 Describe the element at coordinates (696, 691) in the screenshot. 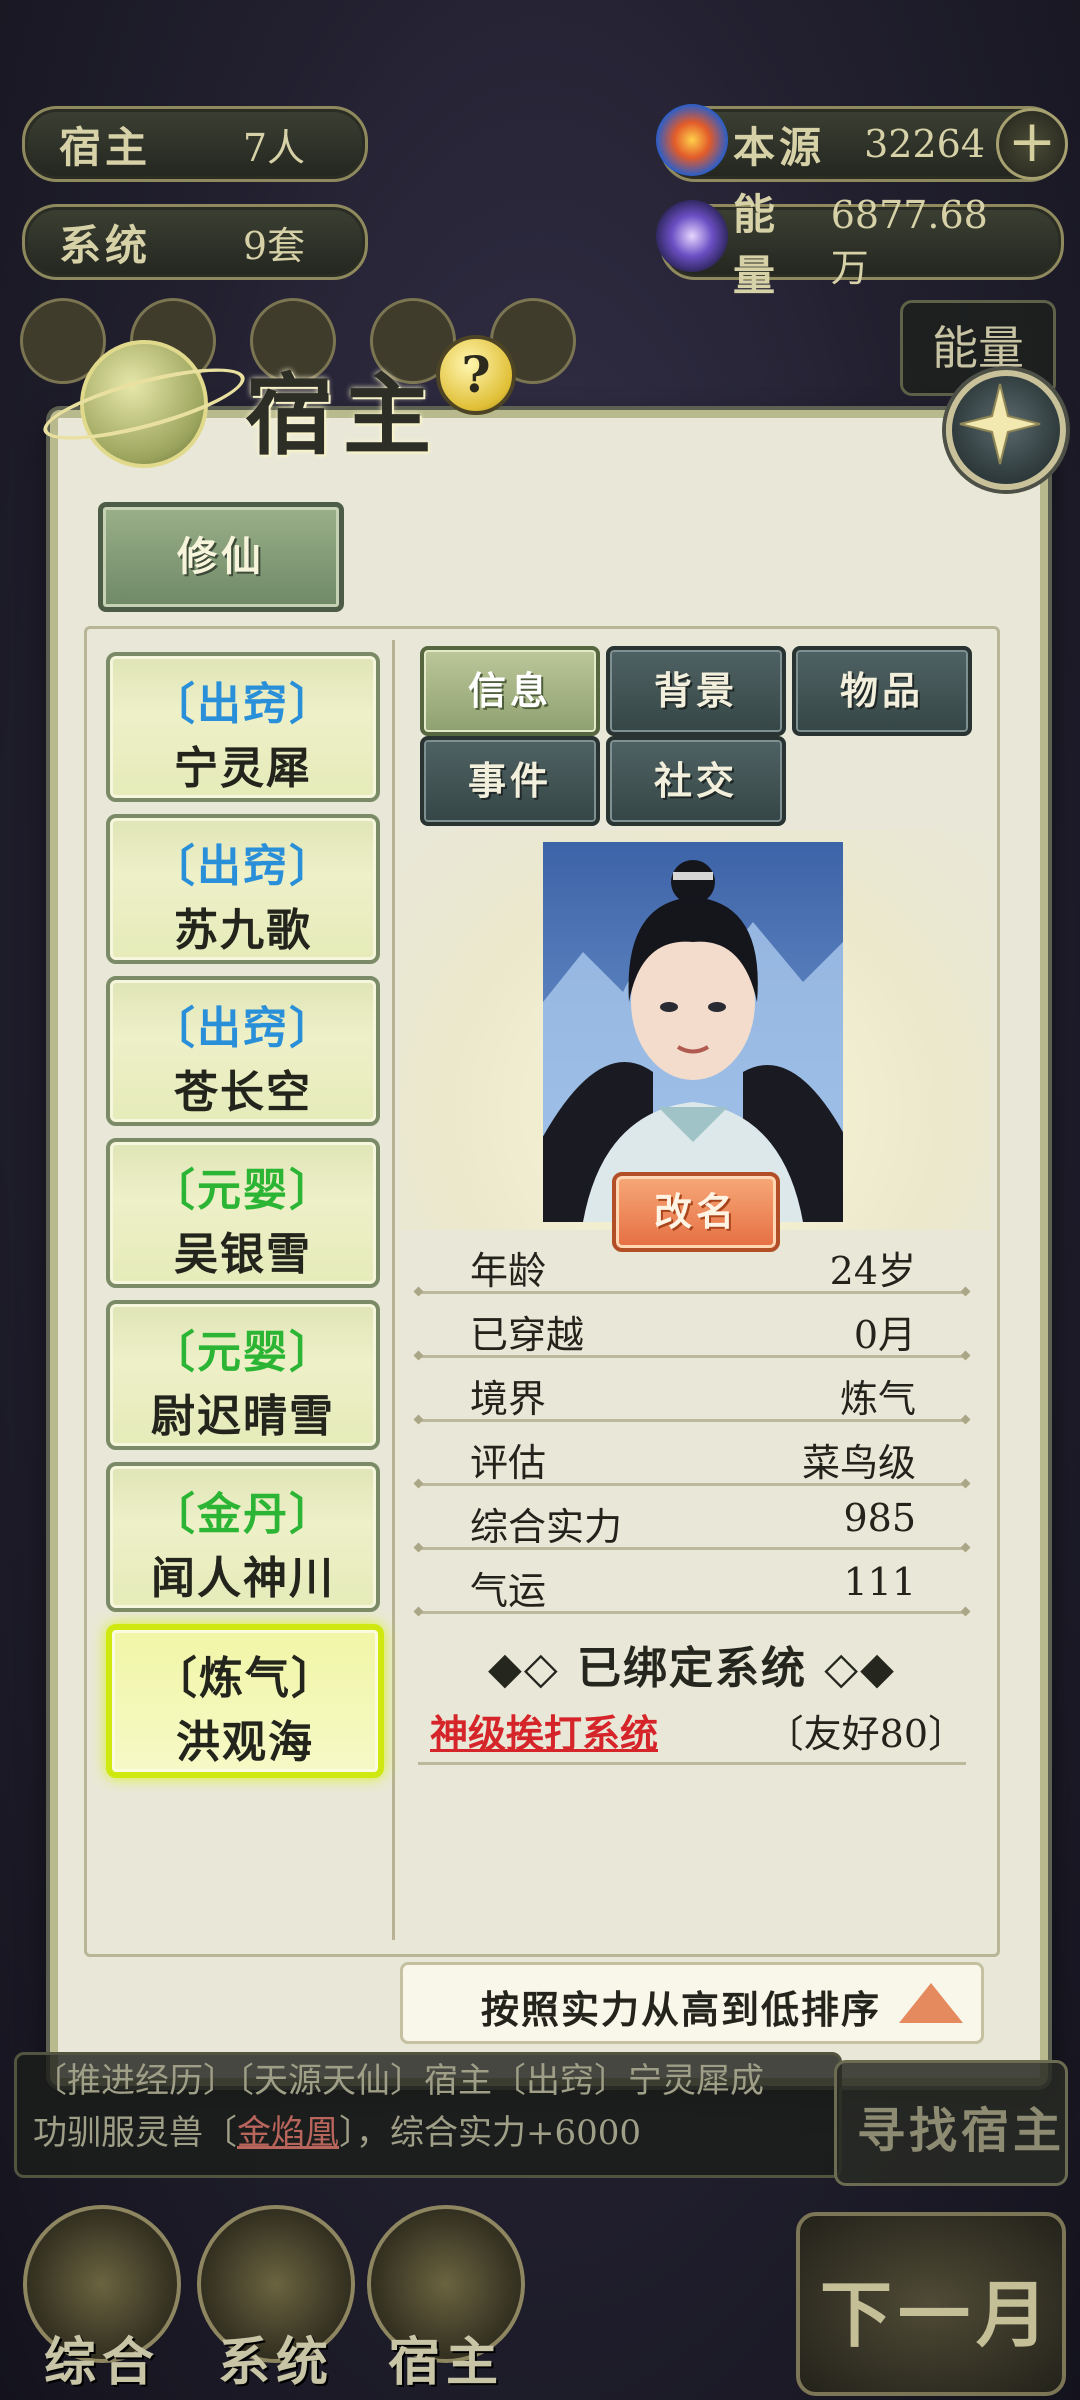

I see `tab-background: 背景` at that location.